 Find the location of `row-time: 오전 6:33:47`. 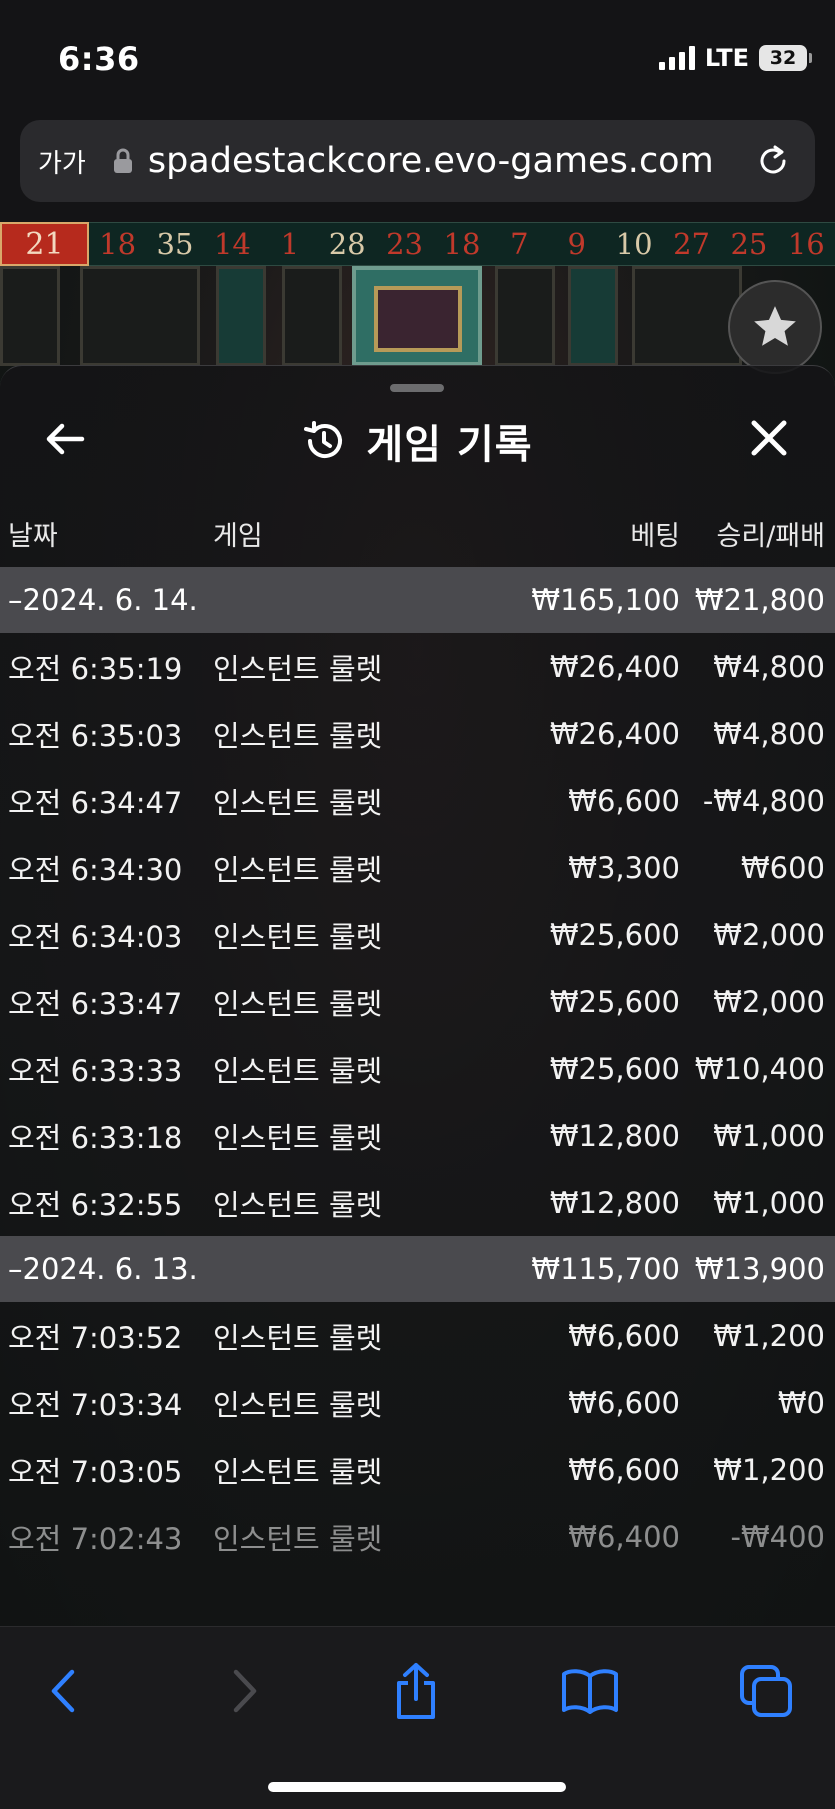

row-time: 오전 6:33:47 is located at coordinates (95, 1003).